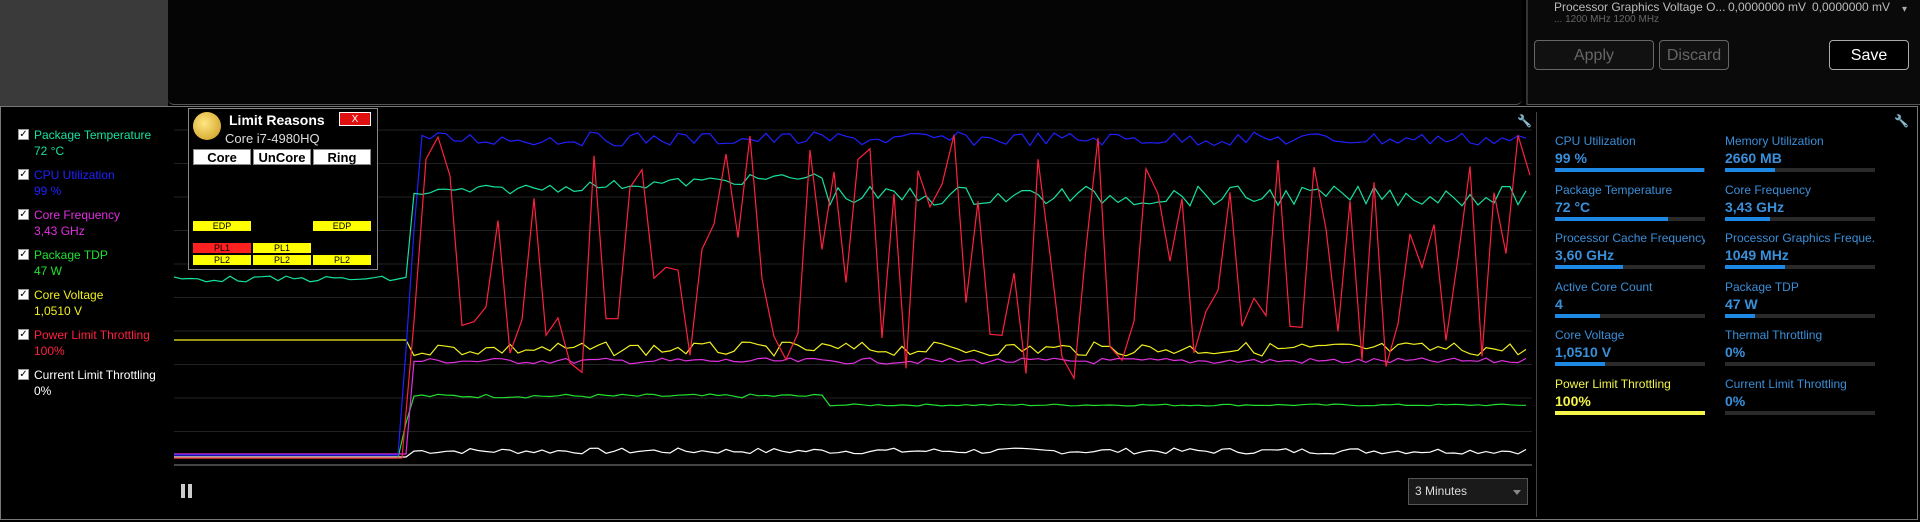  Describe the element at coordinates (1536, 314) in the screenshot. I see `divider` at that location.